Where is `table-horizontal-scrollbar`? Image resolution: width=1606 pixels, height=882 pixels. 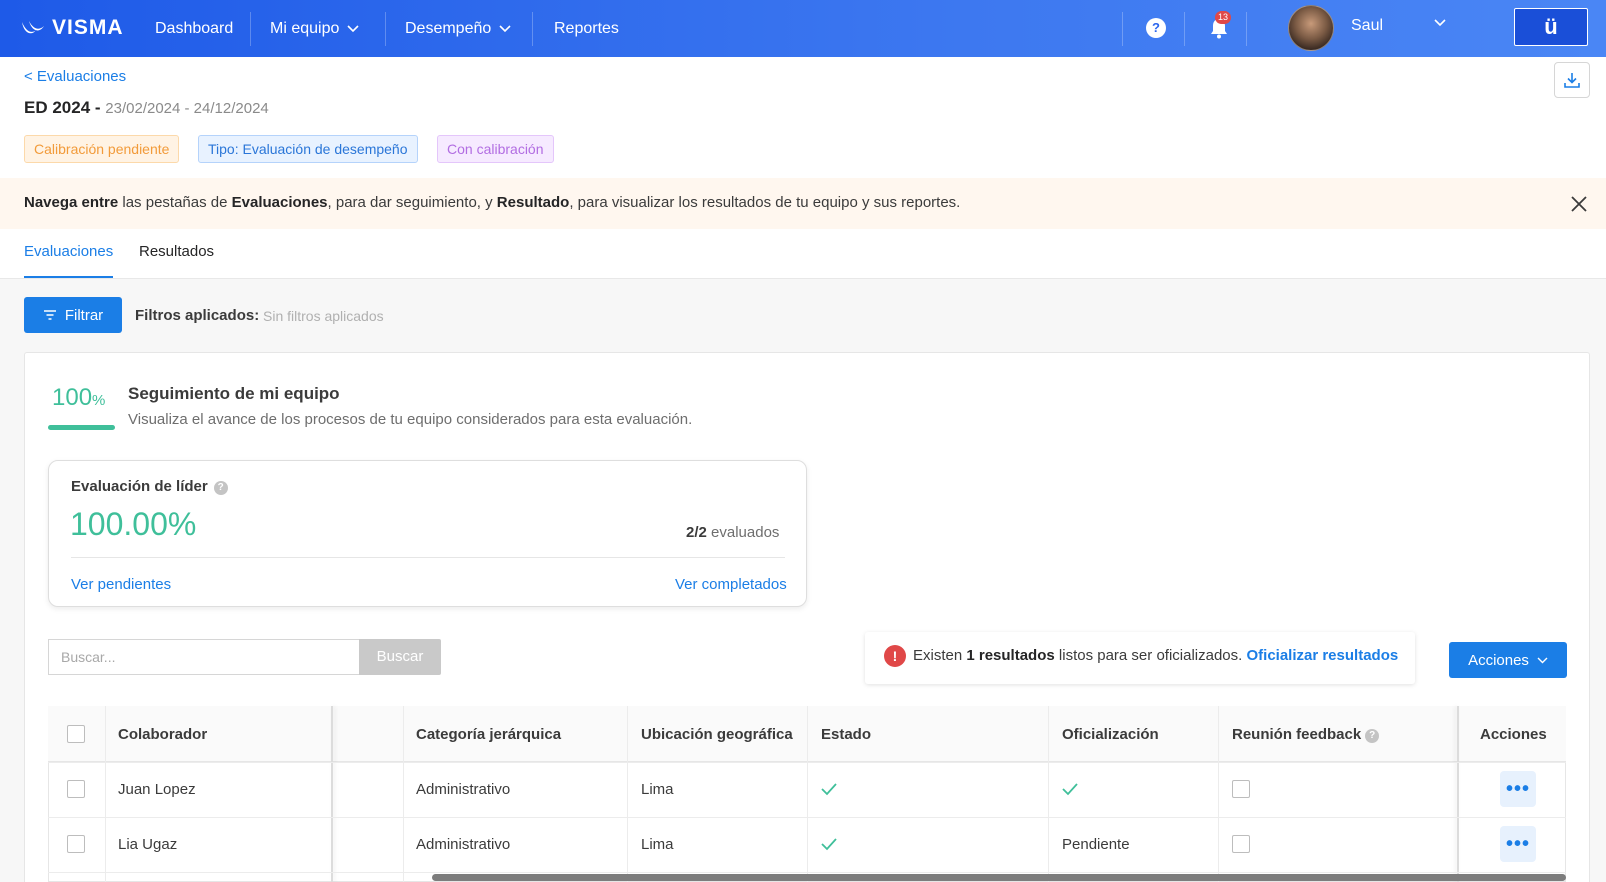
table-horizontal-scrollbar is located at coordinates (999, 877).